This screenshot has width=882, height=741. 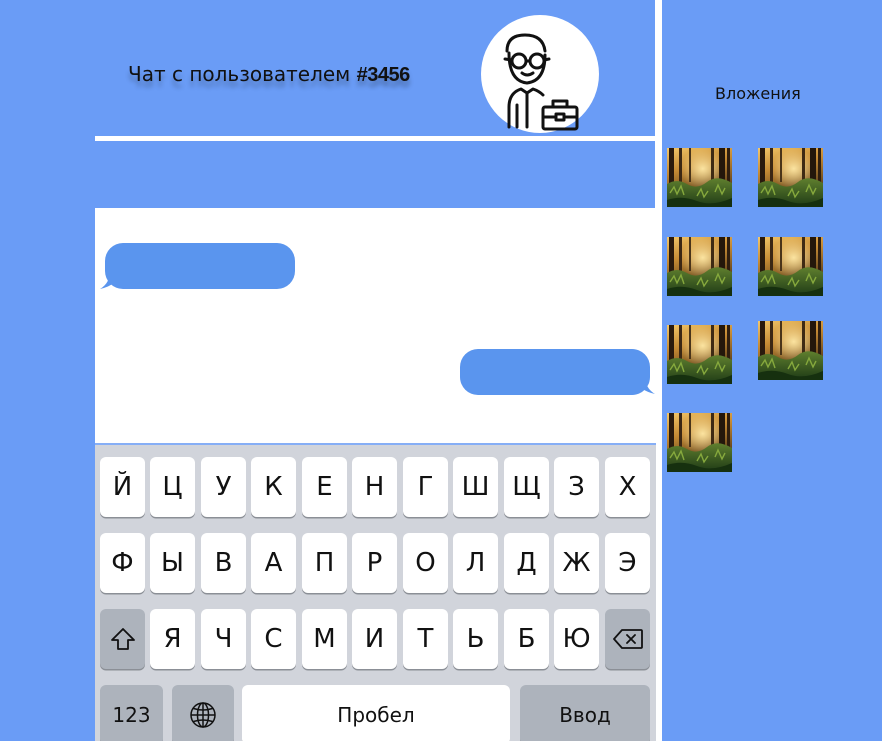 What do you see at coordinates (383, 75) in the screenshot?
I see `chat-user-id: #3456` at bounding box center [383, 75].